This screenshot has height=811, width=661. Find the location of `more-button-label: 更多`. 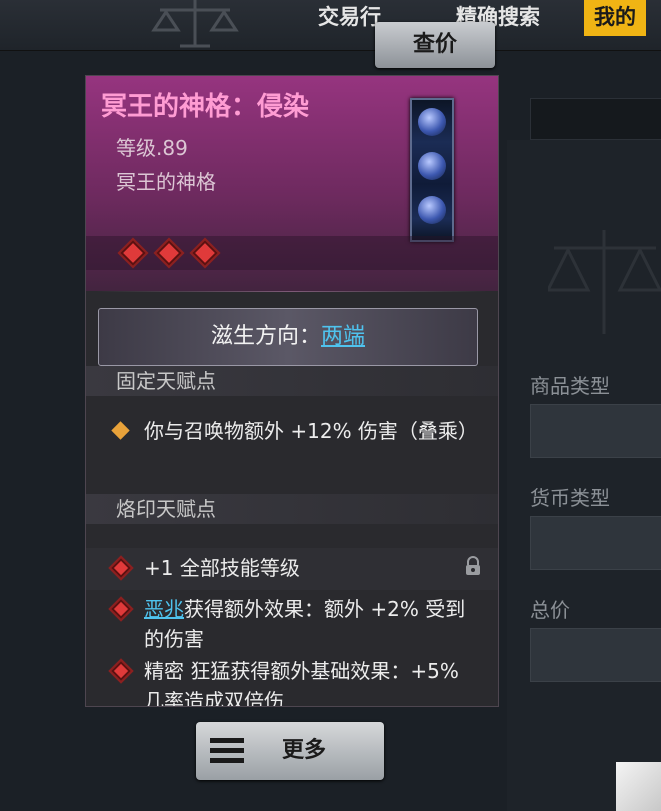

more-button-label: 更多 is located at coordinates (304, 750).